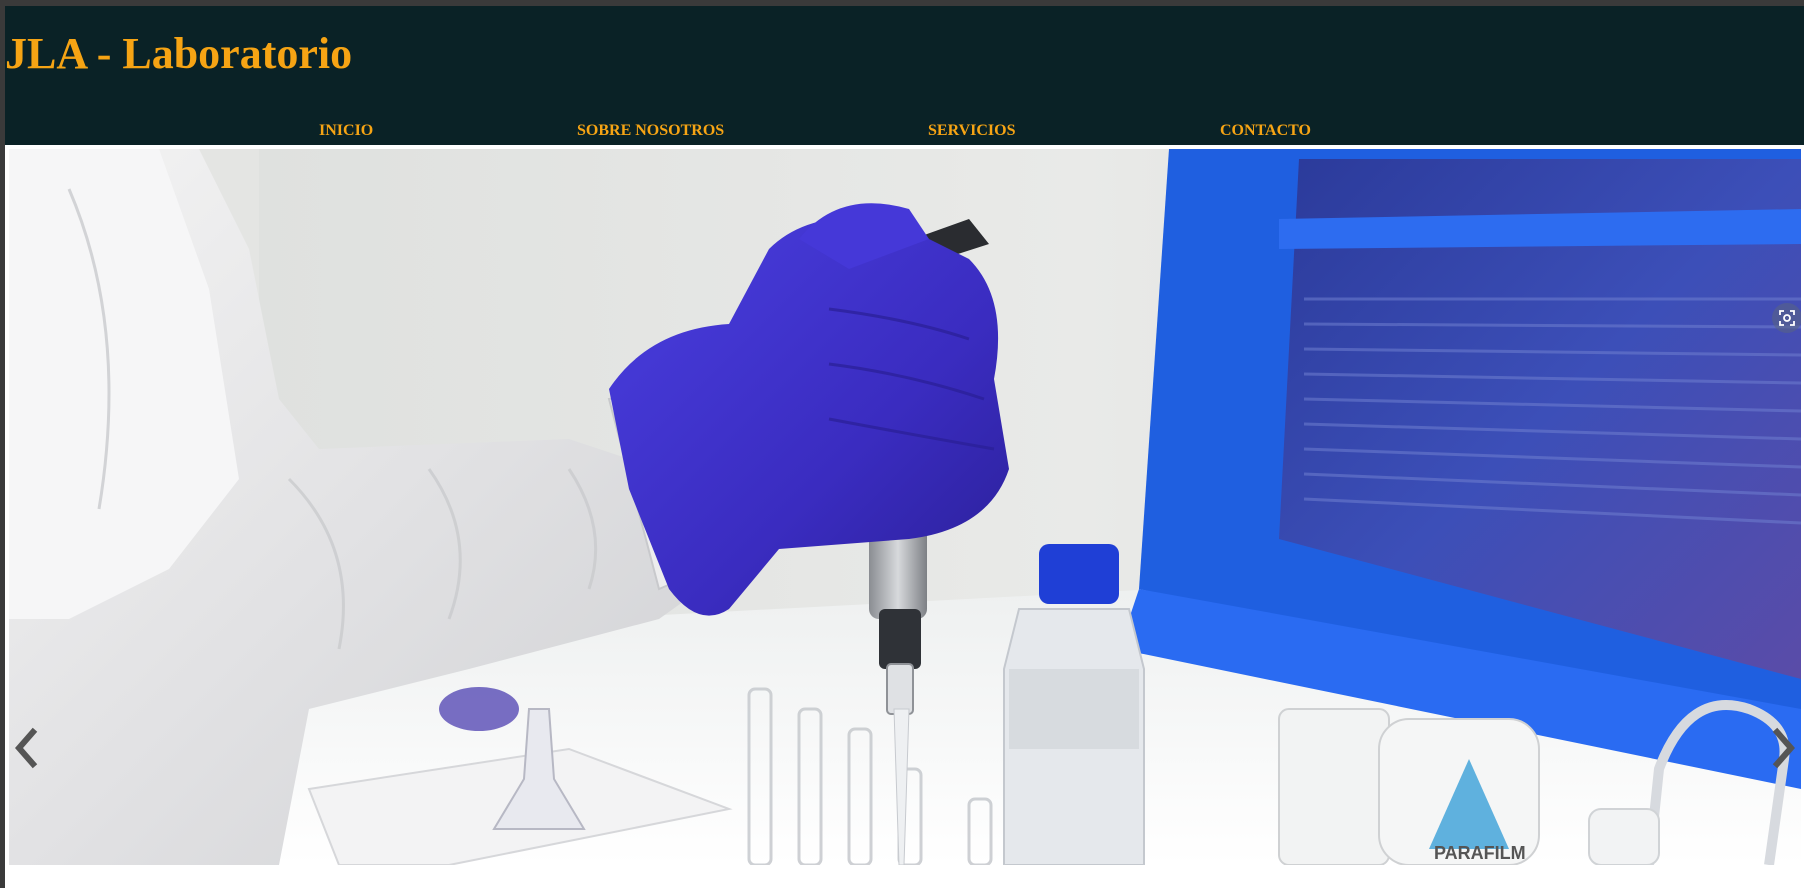 This screenshot has width=1804, height=888. What do you see at coordinates (1480, 853) in the screenshot?
I see `parafilm-label: PARAFILM` at bounding box center [1480, 853].